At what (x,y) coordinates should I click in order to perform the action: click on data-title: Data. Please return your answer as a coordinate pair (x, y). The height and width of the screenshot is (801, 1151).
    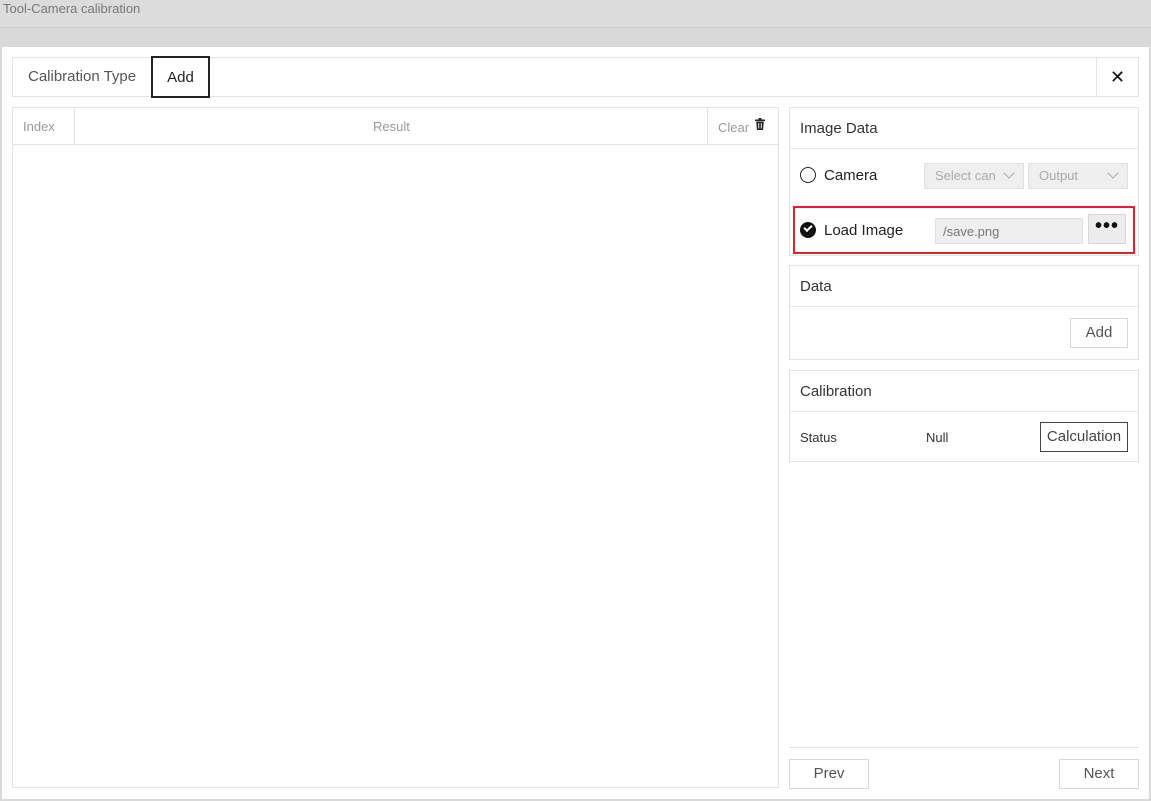
    Looking at the image, I should click on (964, 286).